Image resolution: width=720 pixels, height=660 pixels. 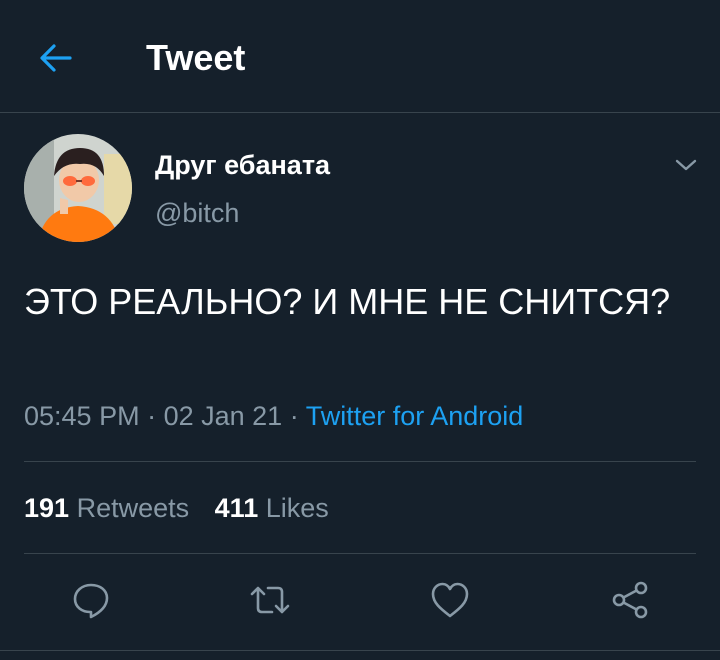 I want to click on action-bar, so click(x=360, y=600).